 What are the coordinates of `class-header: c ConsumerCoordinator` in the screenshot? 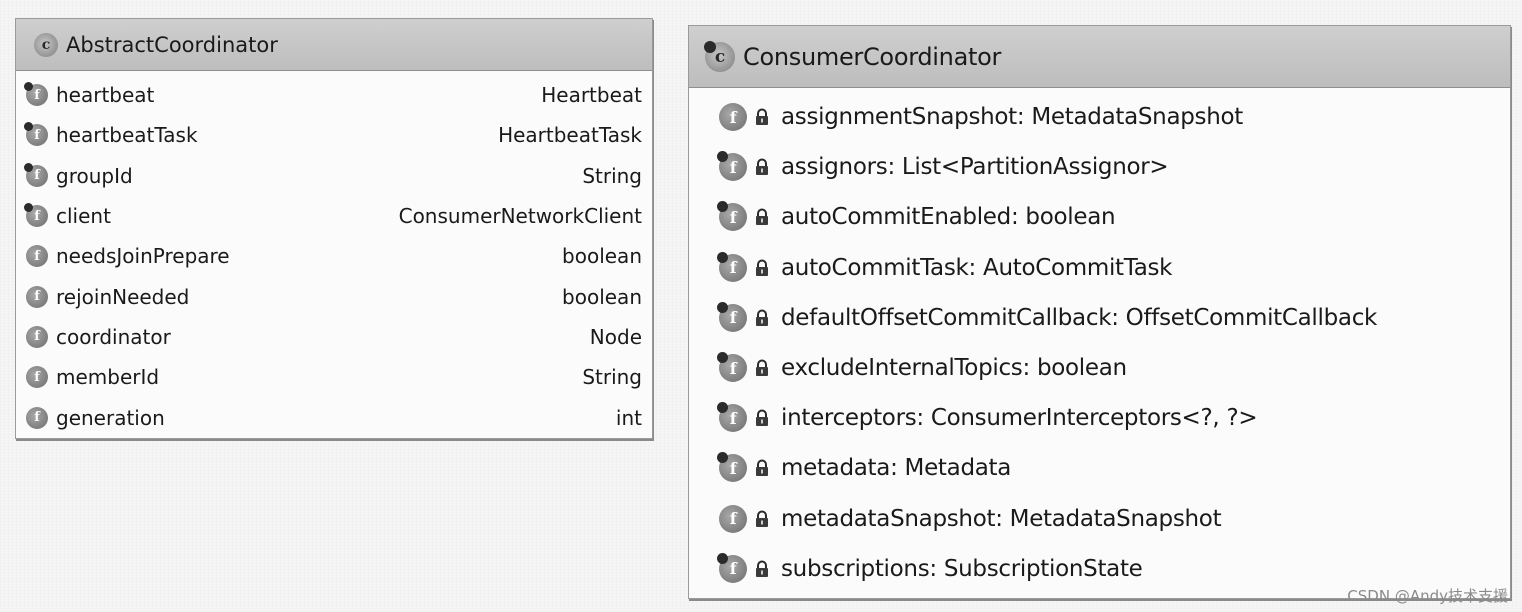 It's located at (1099, 57).